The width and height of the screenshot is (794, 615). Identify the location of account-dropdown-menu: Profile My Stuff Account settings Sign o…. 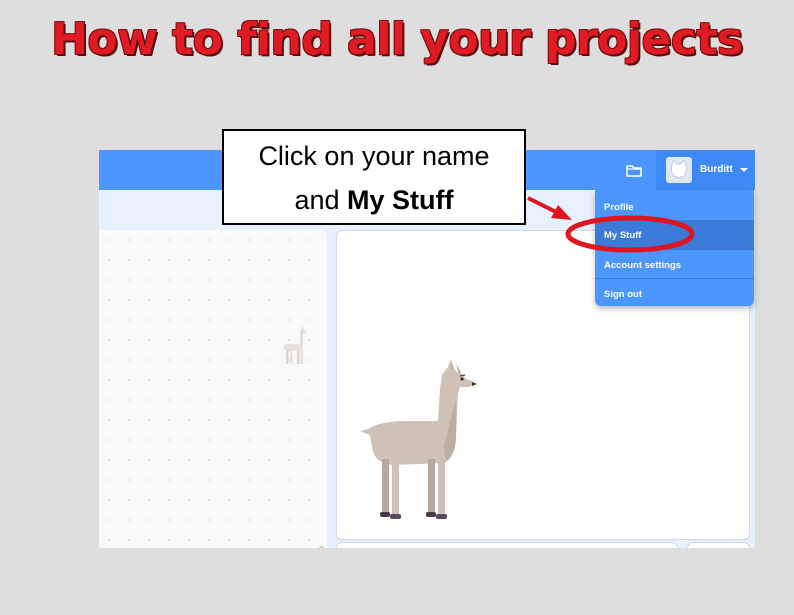
(674, 248).